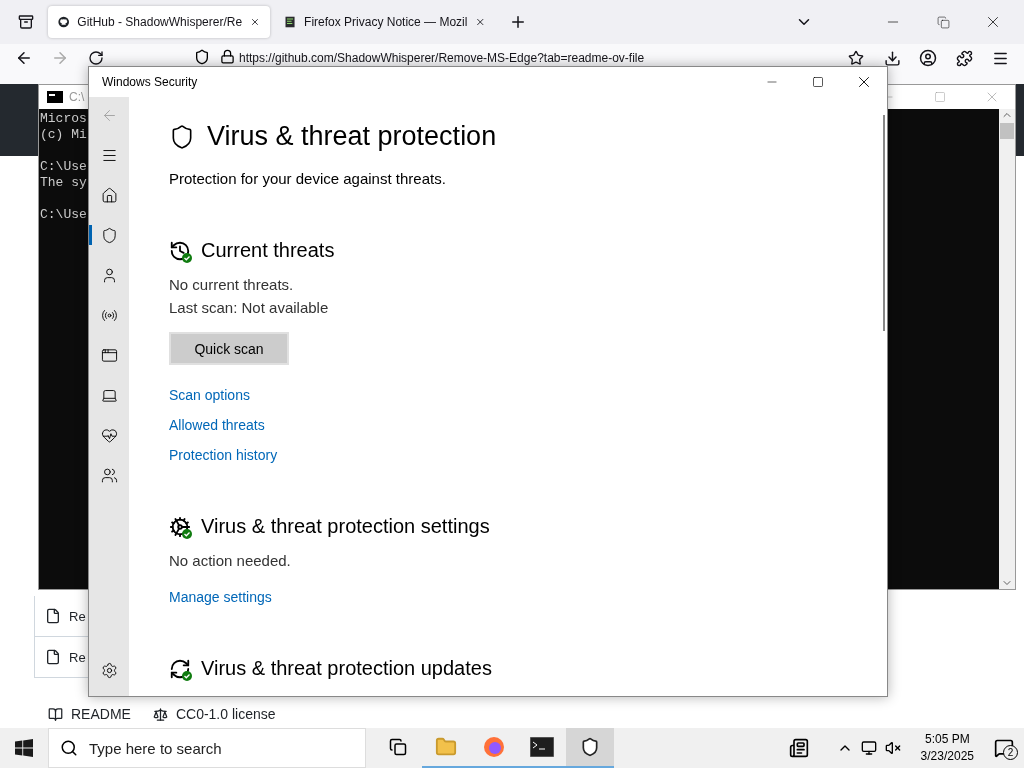 The image size is (1024, 768). I want to click on network-icon, so click(868, 748).